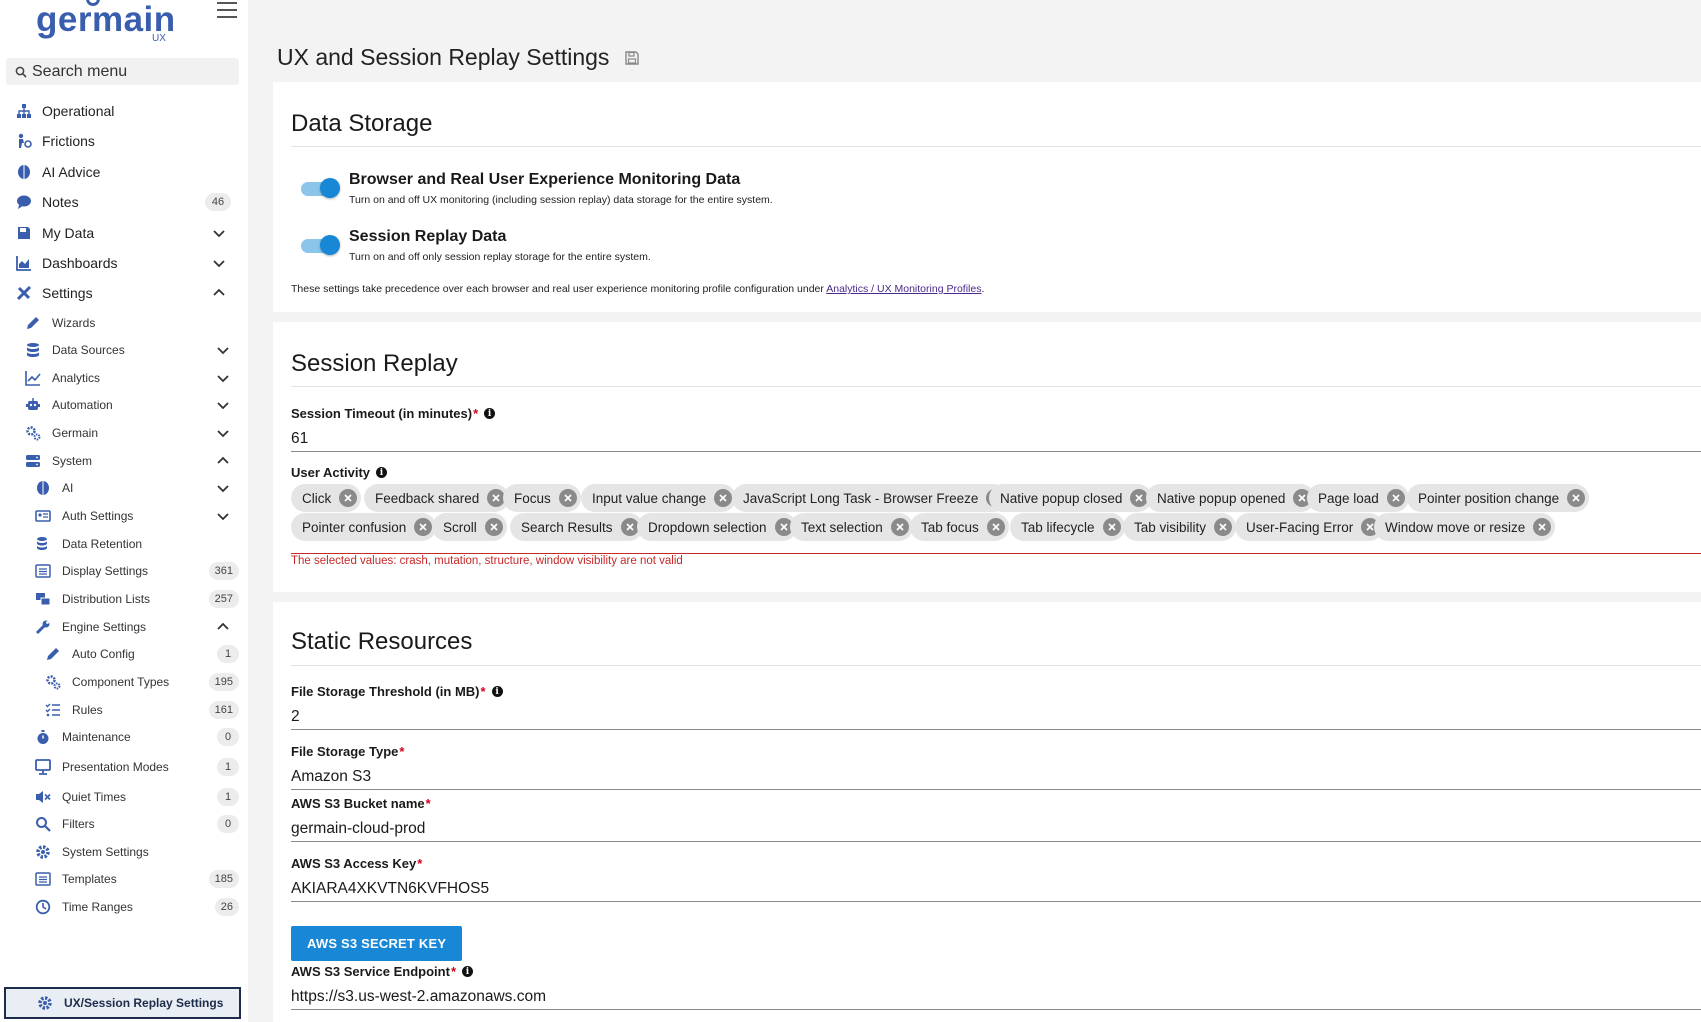  I want to click on nav-ai-advice: AI Advice, so click(124, 172).